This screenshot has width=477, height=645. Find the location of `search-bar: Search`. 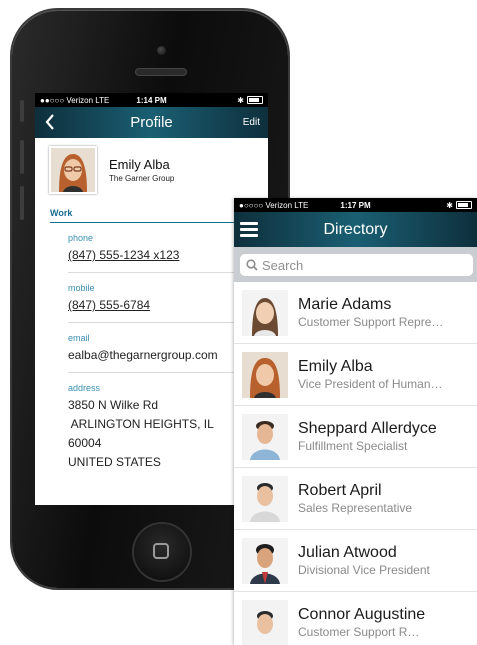

search-bar: Search is located at coordinates (355, 264).